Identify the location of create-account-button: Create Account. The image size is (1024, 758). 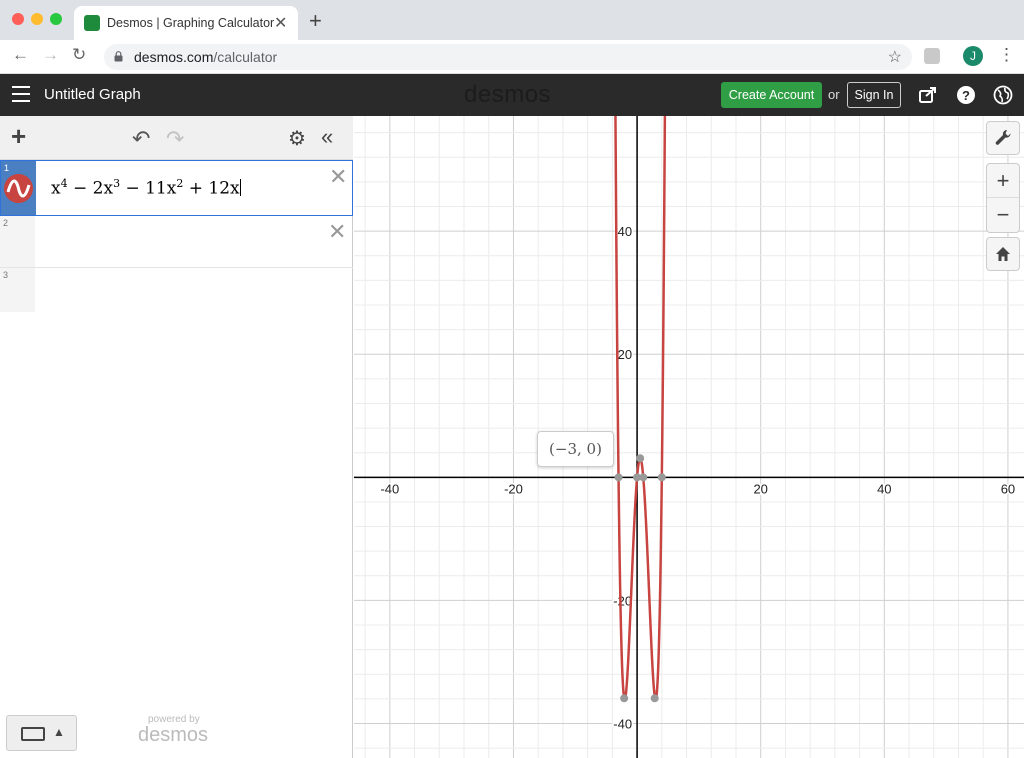
(771, 95).